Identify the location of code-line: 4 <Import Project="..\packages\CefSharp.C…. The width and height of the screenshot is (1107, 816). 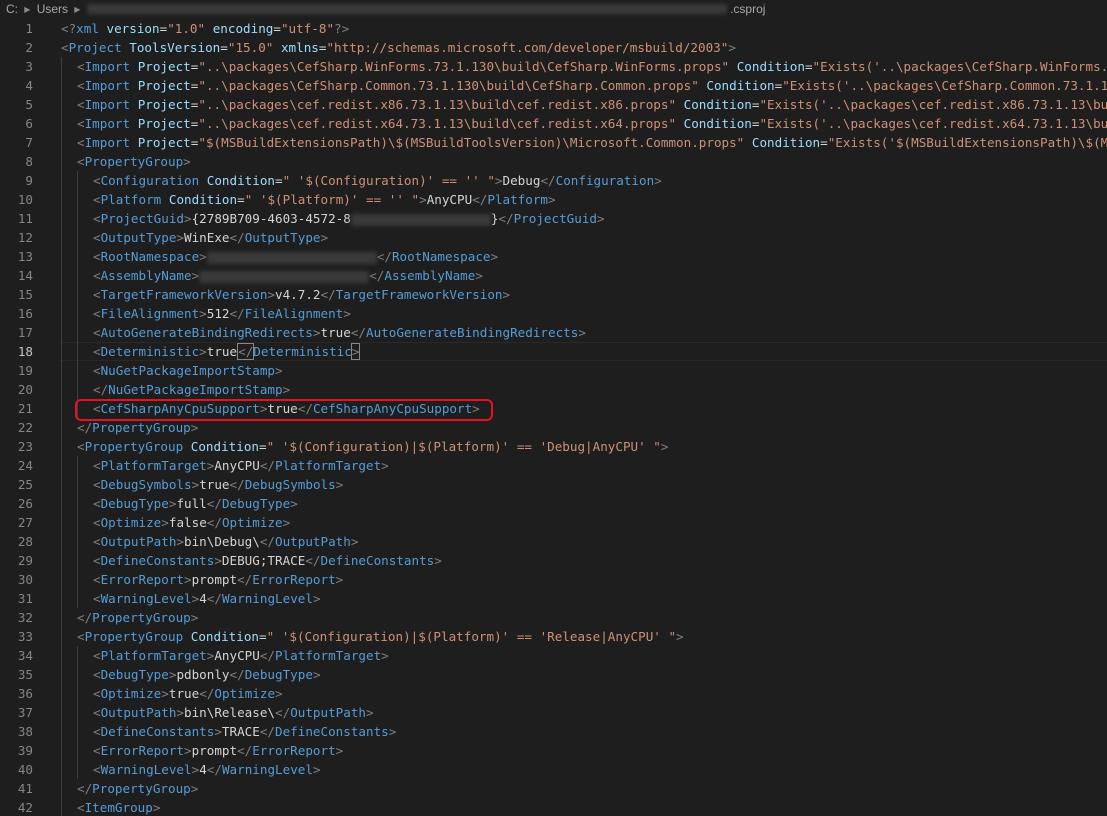
(553, 85).